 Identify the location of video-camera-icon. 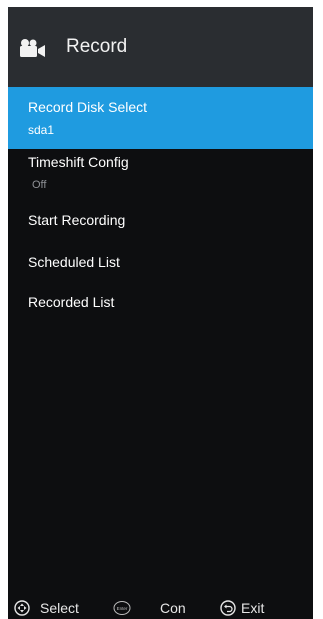
(32, 48).